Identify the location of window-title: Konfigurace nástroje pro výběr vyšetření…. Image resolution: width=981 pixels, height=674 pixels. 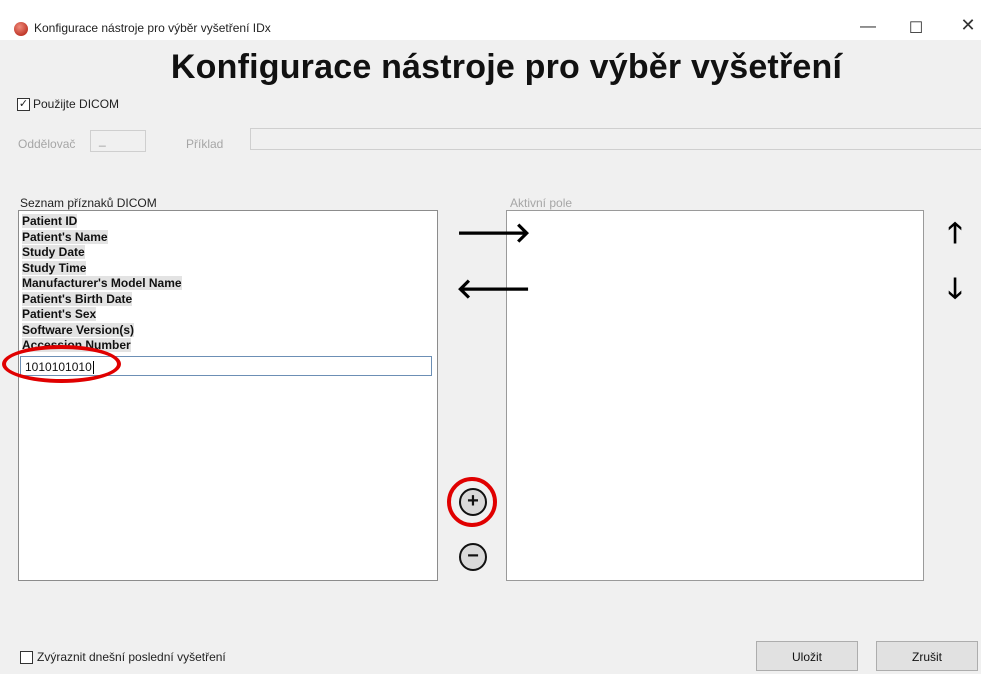
(152, 28).